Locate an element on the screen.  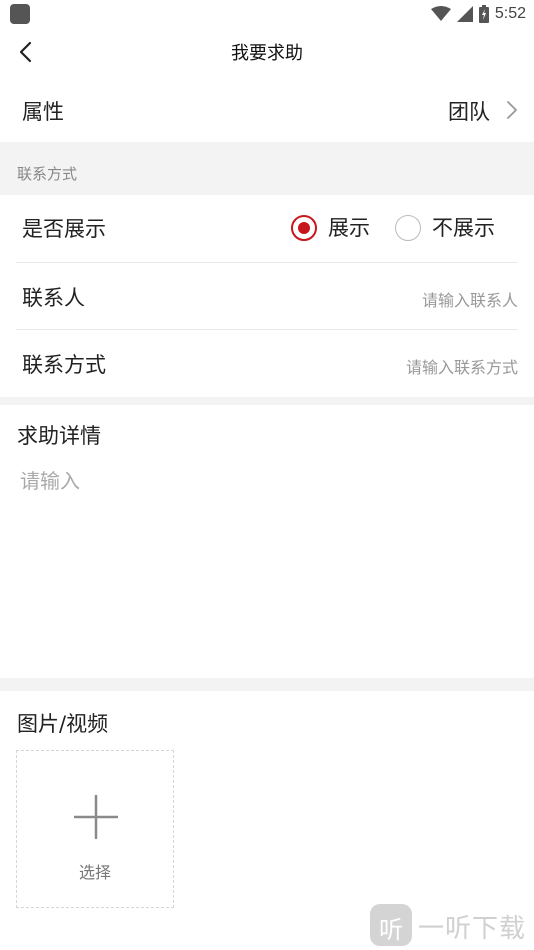
signal-icon is located at coordinates (464, 14).